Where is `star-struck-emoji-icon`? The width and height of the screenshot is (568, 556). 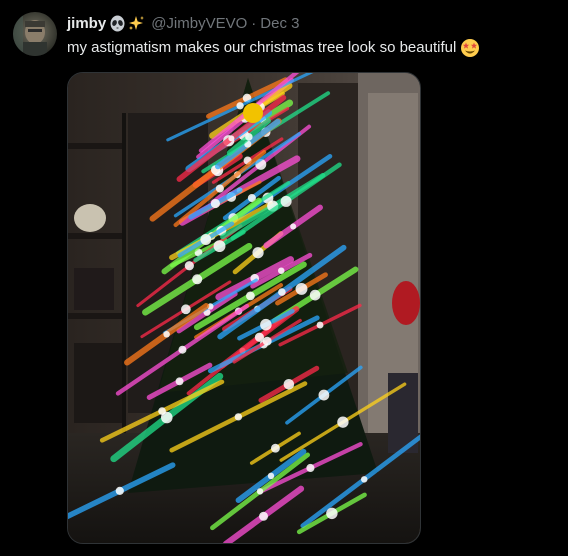 star-struck-emoji-icon is located at coordinates (470, 48).